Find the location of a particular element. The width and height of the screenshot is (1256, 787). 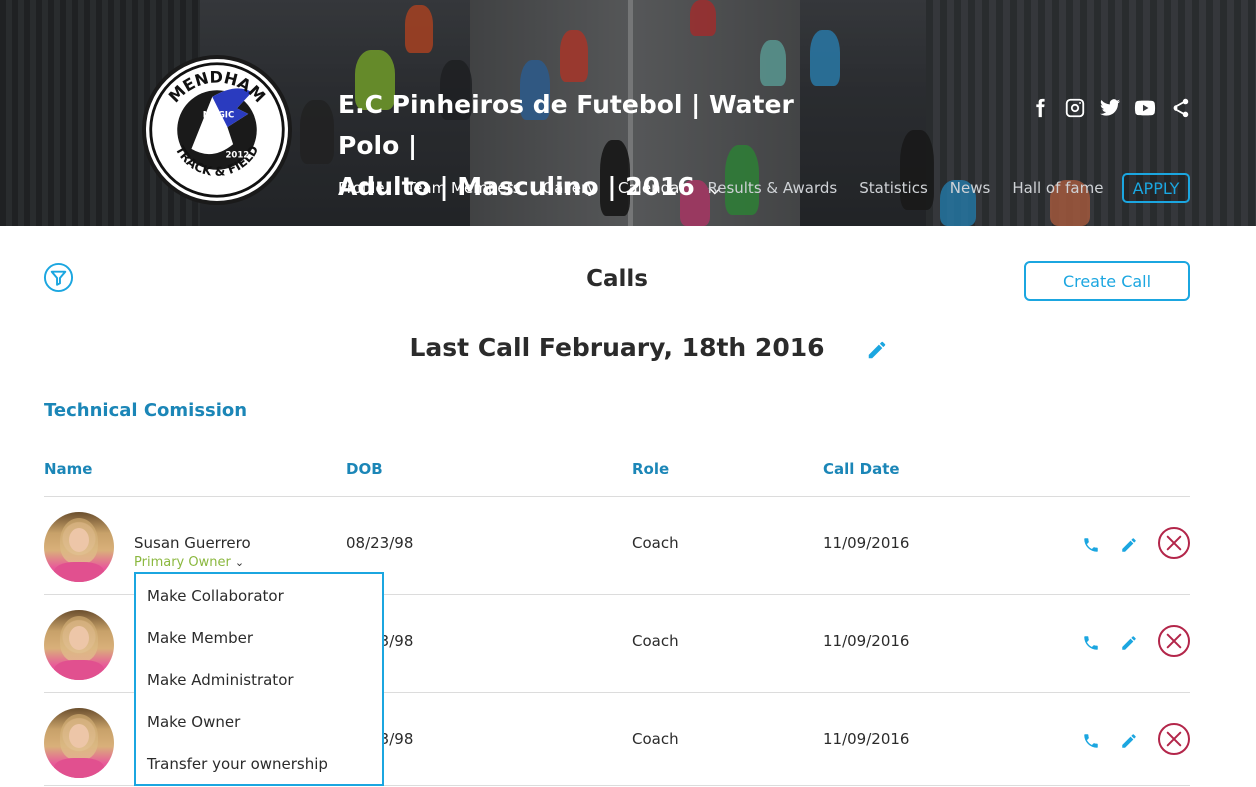

member-role-label: Primary Owner is located at coordinates (182, 562).